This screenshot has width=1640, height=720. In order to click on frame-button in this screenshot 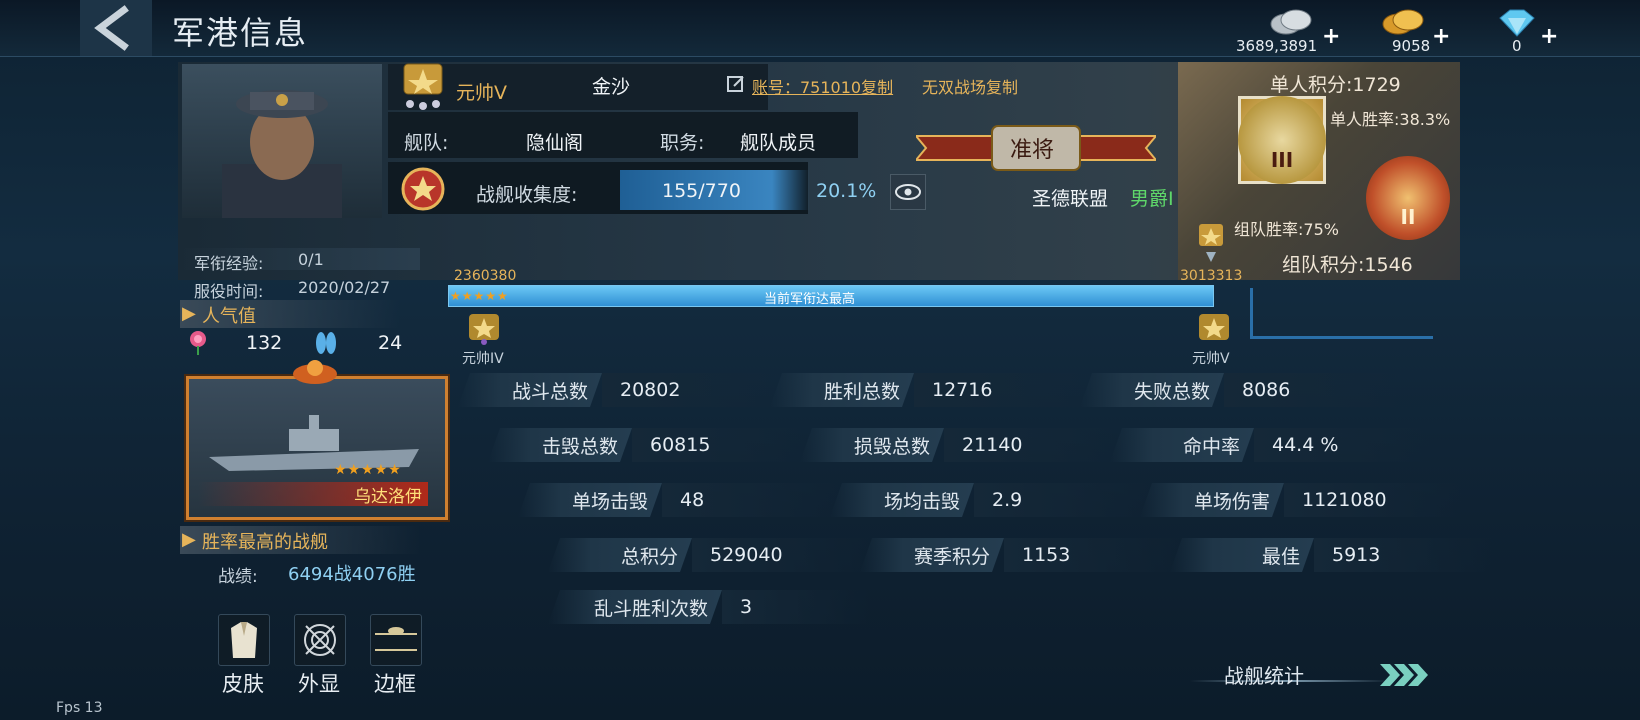, I will do `click(396, 640)`.